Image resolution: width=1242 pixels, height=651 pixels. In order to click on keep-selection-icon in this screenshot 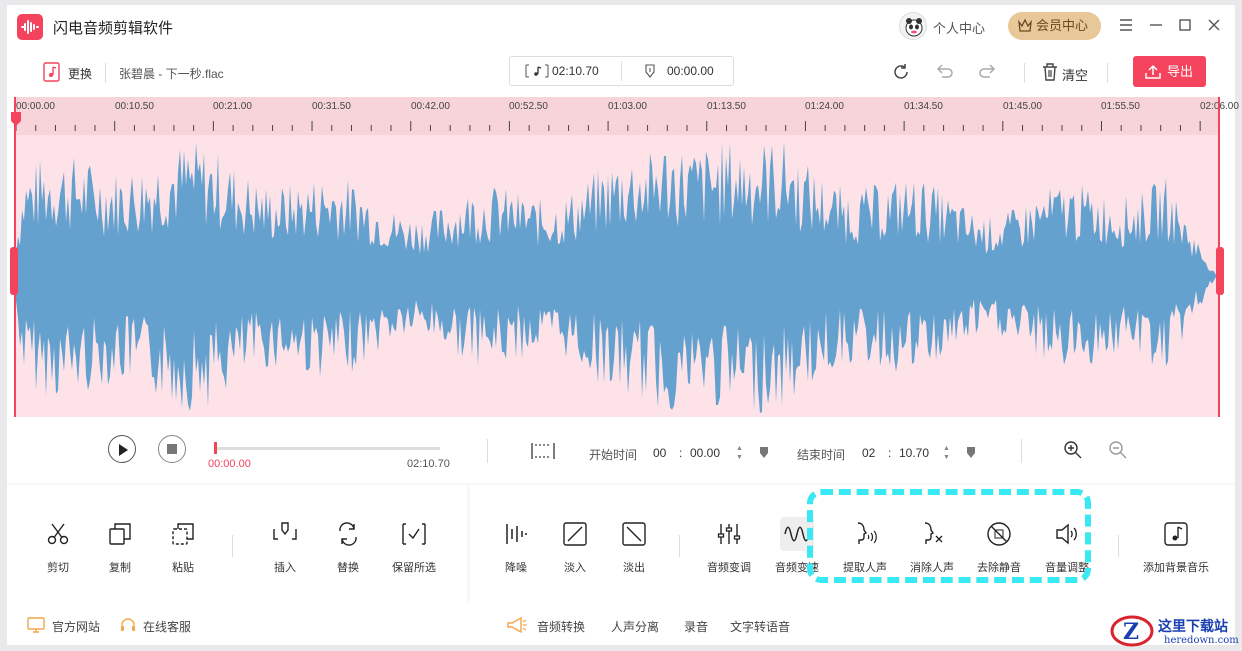, I will do `click(414, 534)`.